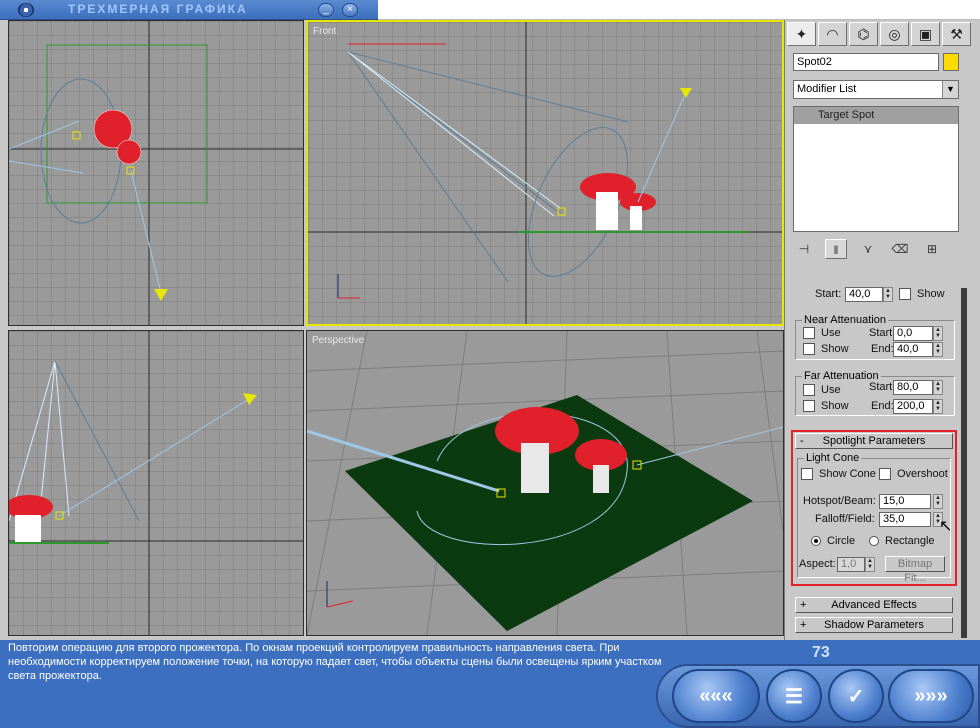 The image size is (980, 728). What do you see at coordinates (841, 541) in the screenshot?
I see `circle-label: Circle` at bounding box center [841, 541].